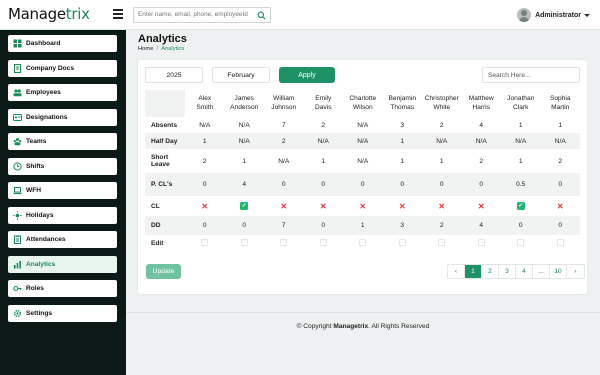  I want to click on sidebar-item-settings: Settings, so click(62, 313).